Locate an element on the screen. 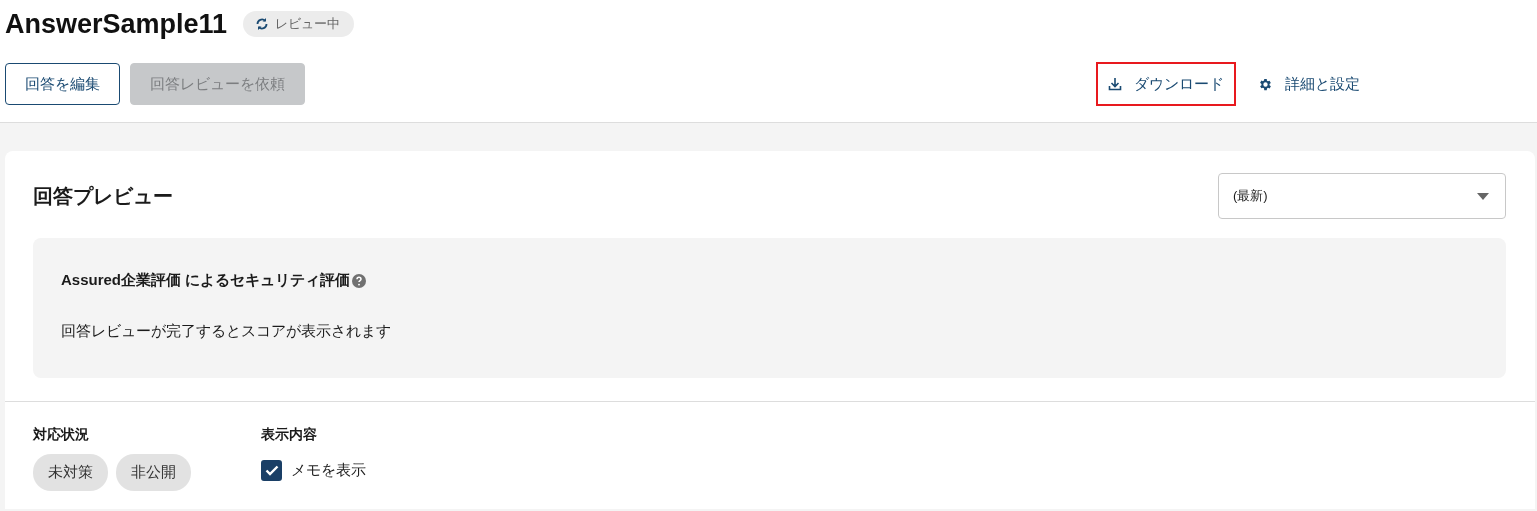 Image resolution: width=1537 pixels, height=511 pixels. download-button: ダウンロード is located at coordinates (1166, 84).